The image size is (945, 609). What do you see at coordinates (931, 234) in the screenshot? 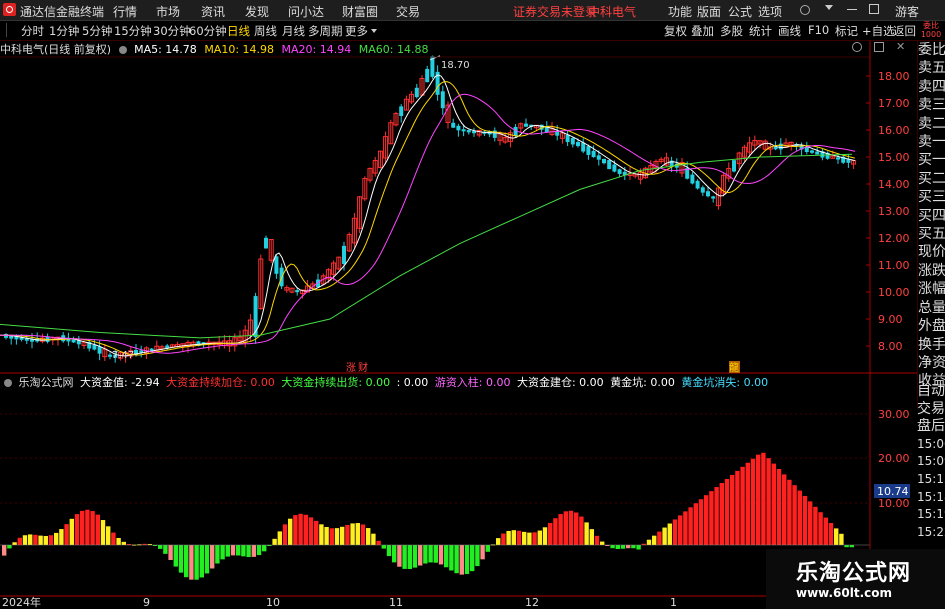
I see `side-buy5: 买五` at bounding box center [931, 234].